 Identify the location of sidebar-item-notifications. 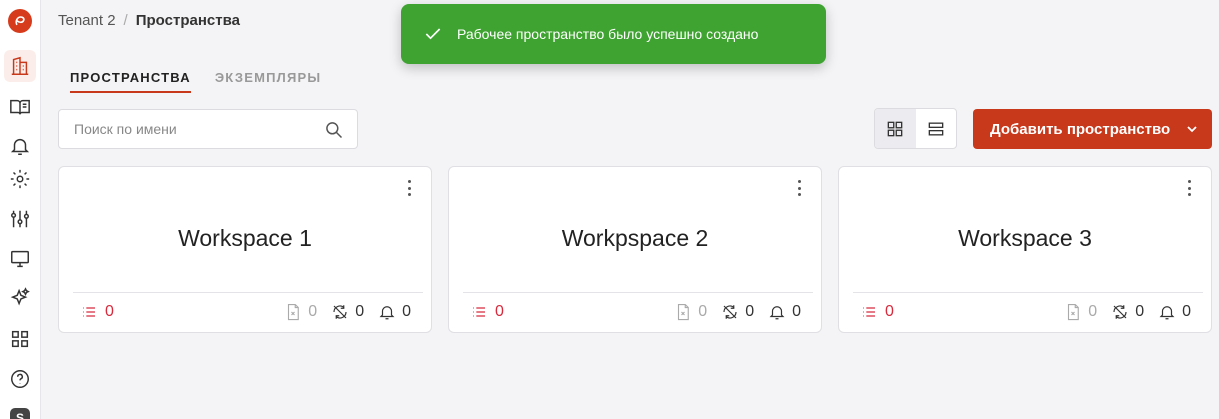
(20, 146).